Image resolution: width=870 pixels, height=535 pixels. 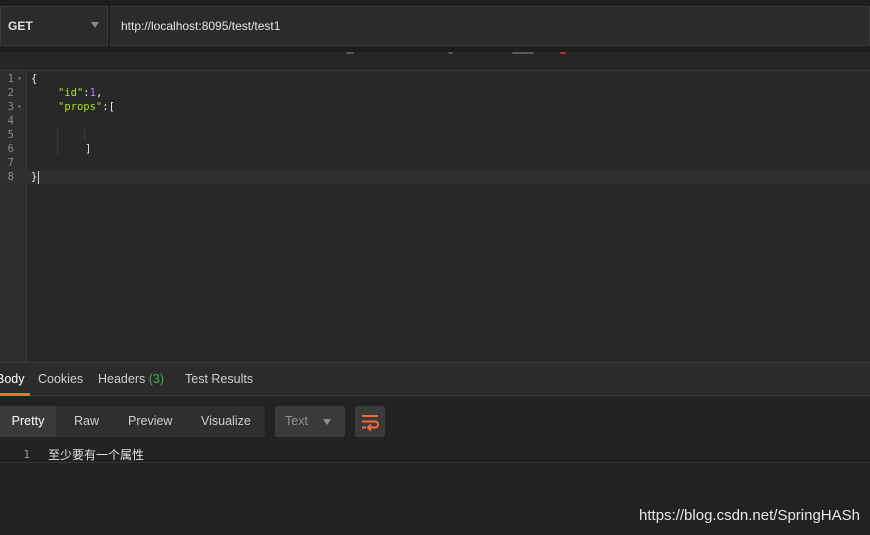 I want to click on url-text: http://localhost:8095/test/test1, so click(x=201, y=26).